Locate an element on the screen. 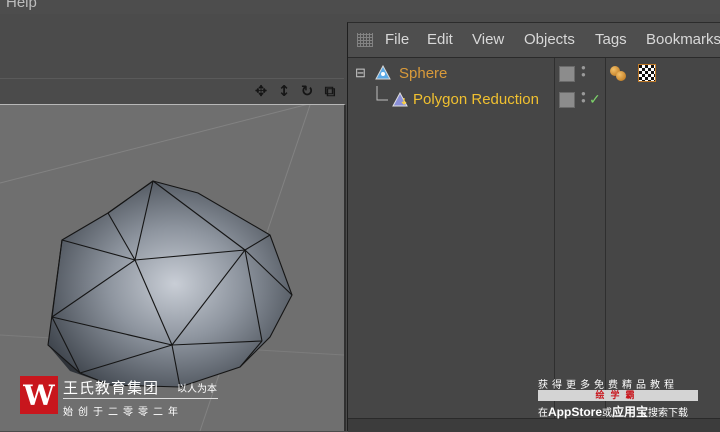 The image size is (720, 432). object-name-sphere: Sphere is located at coordinates (423, 73).